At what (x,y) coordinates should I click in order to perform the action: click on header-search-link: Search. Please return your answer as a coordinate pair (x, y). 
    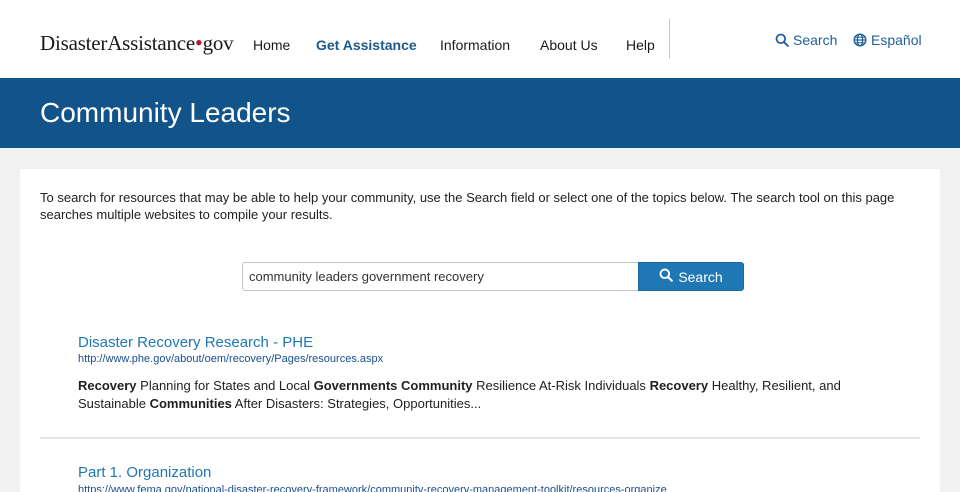
    Looking at the image, I should click on (806, 40).